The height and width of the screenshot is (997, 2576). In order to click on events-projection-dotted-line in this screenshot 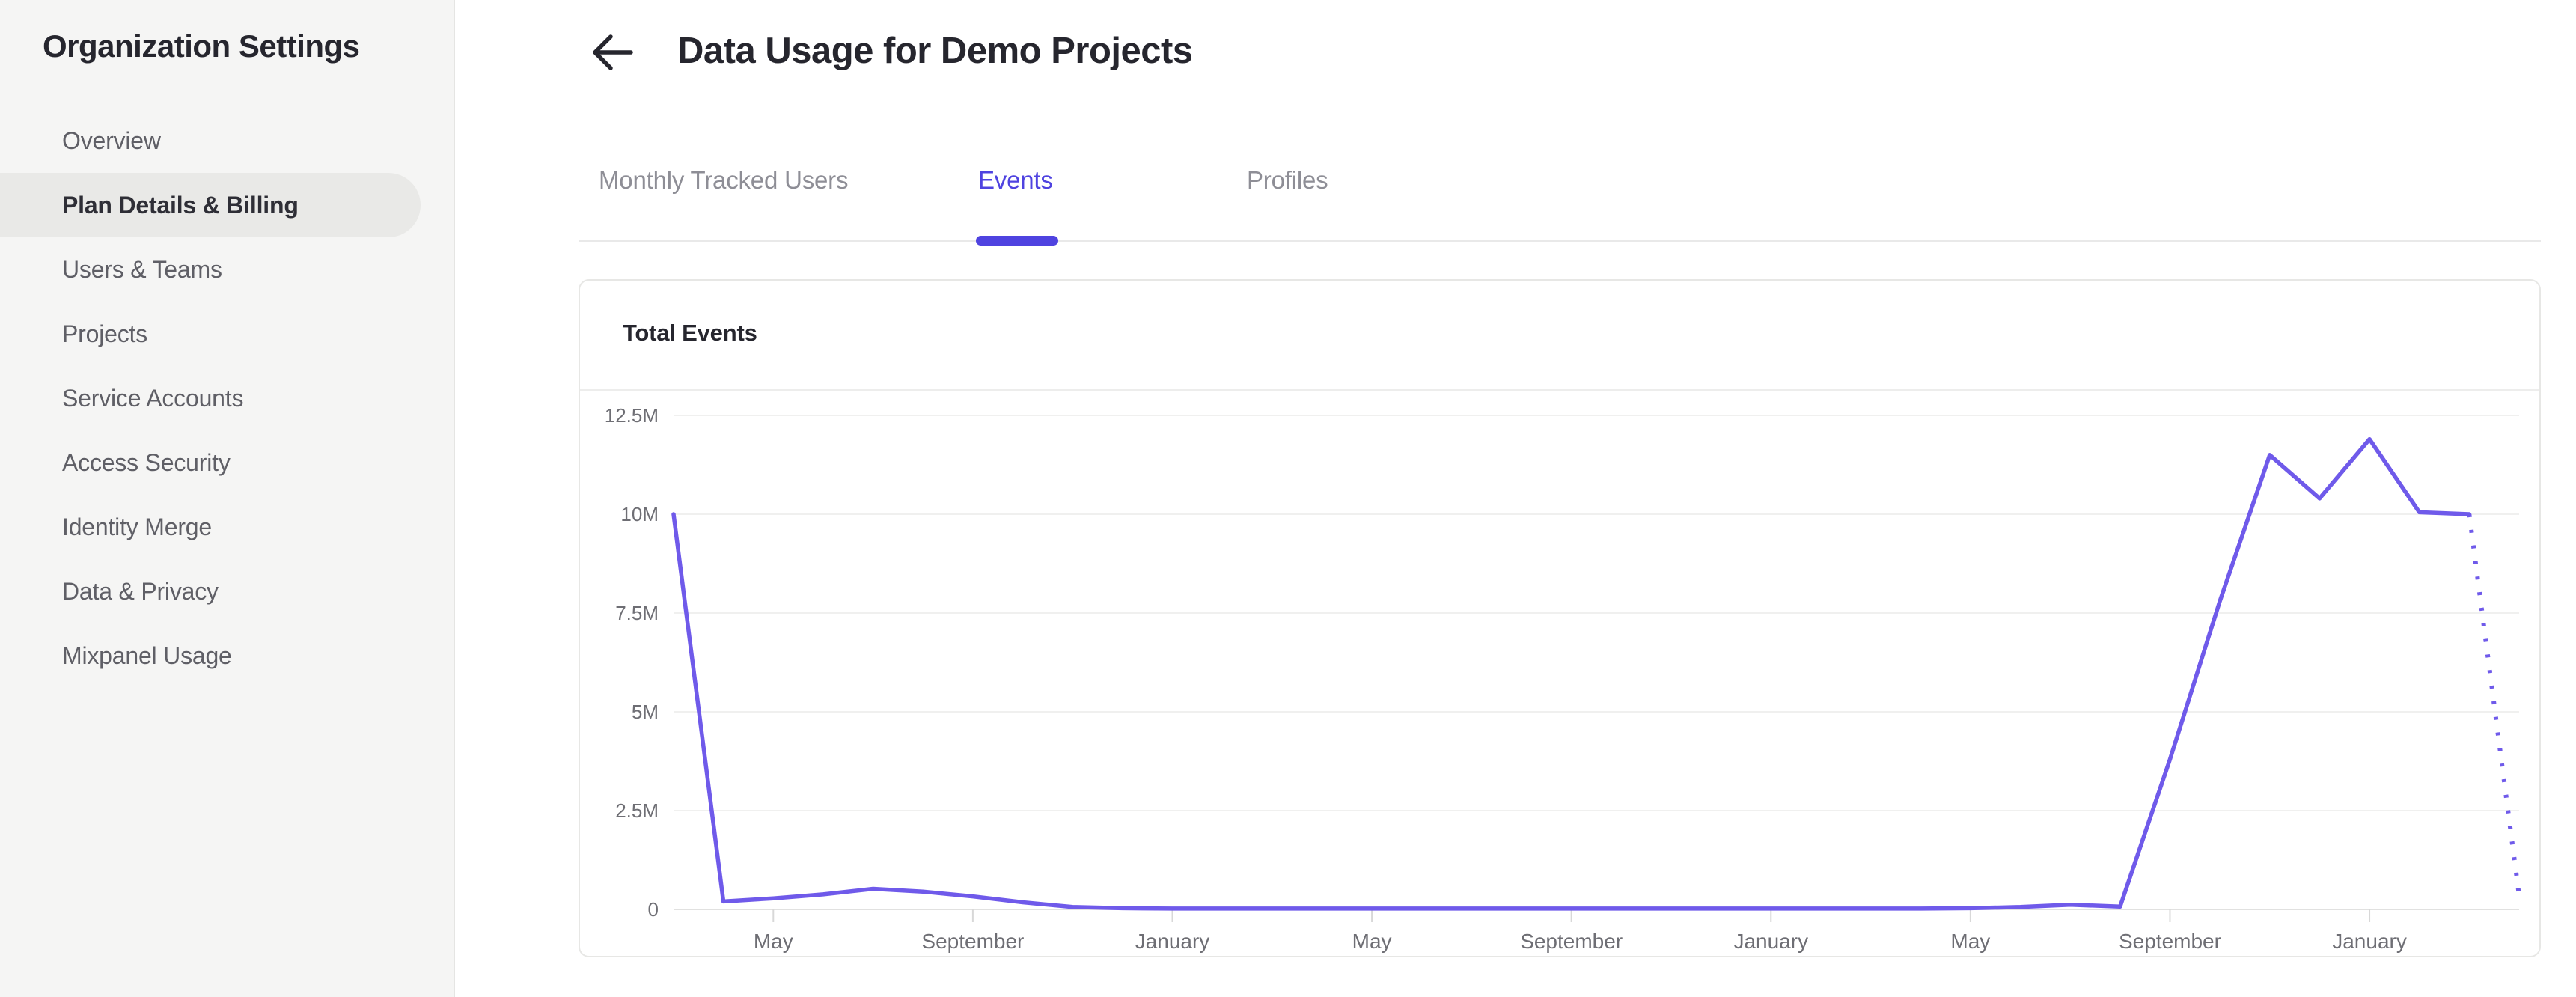, I will do `click(2494, 704)`.